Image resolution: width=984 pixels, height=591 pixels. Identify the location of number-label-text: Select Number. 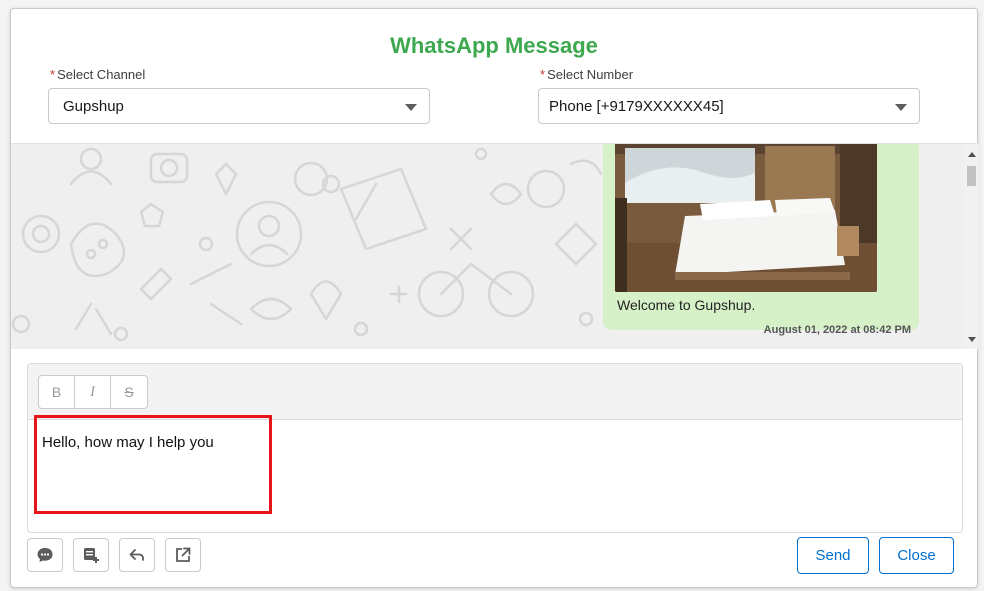
(590, 74).